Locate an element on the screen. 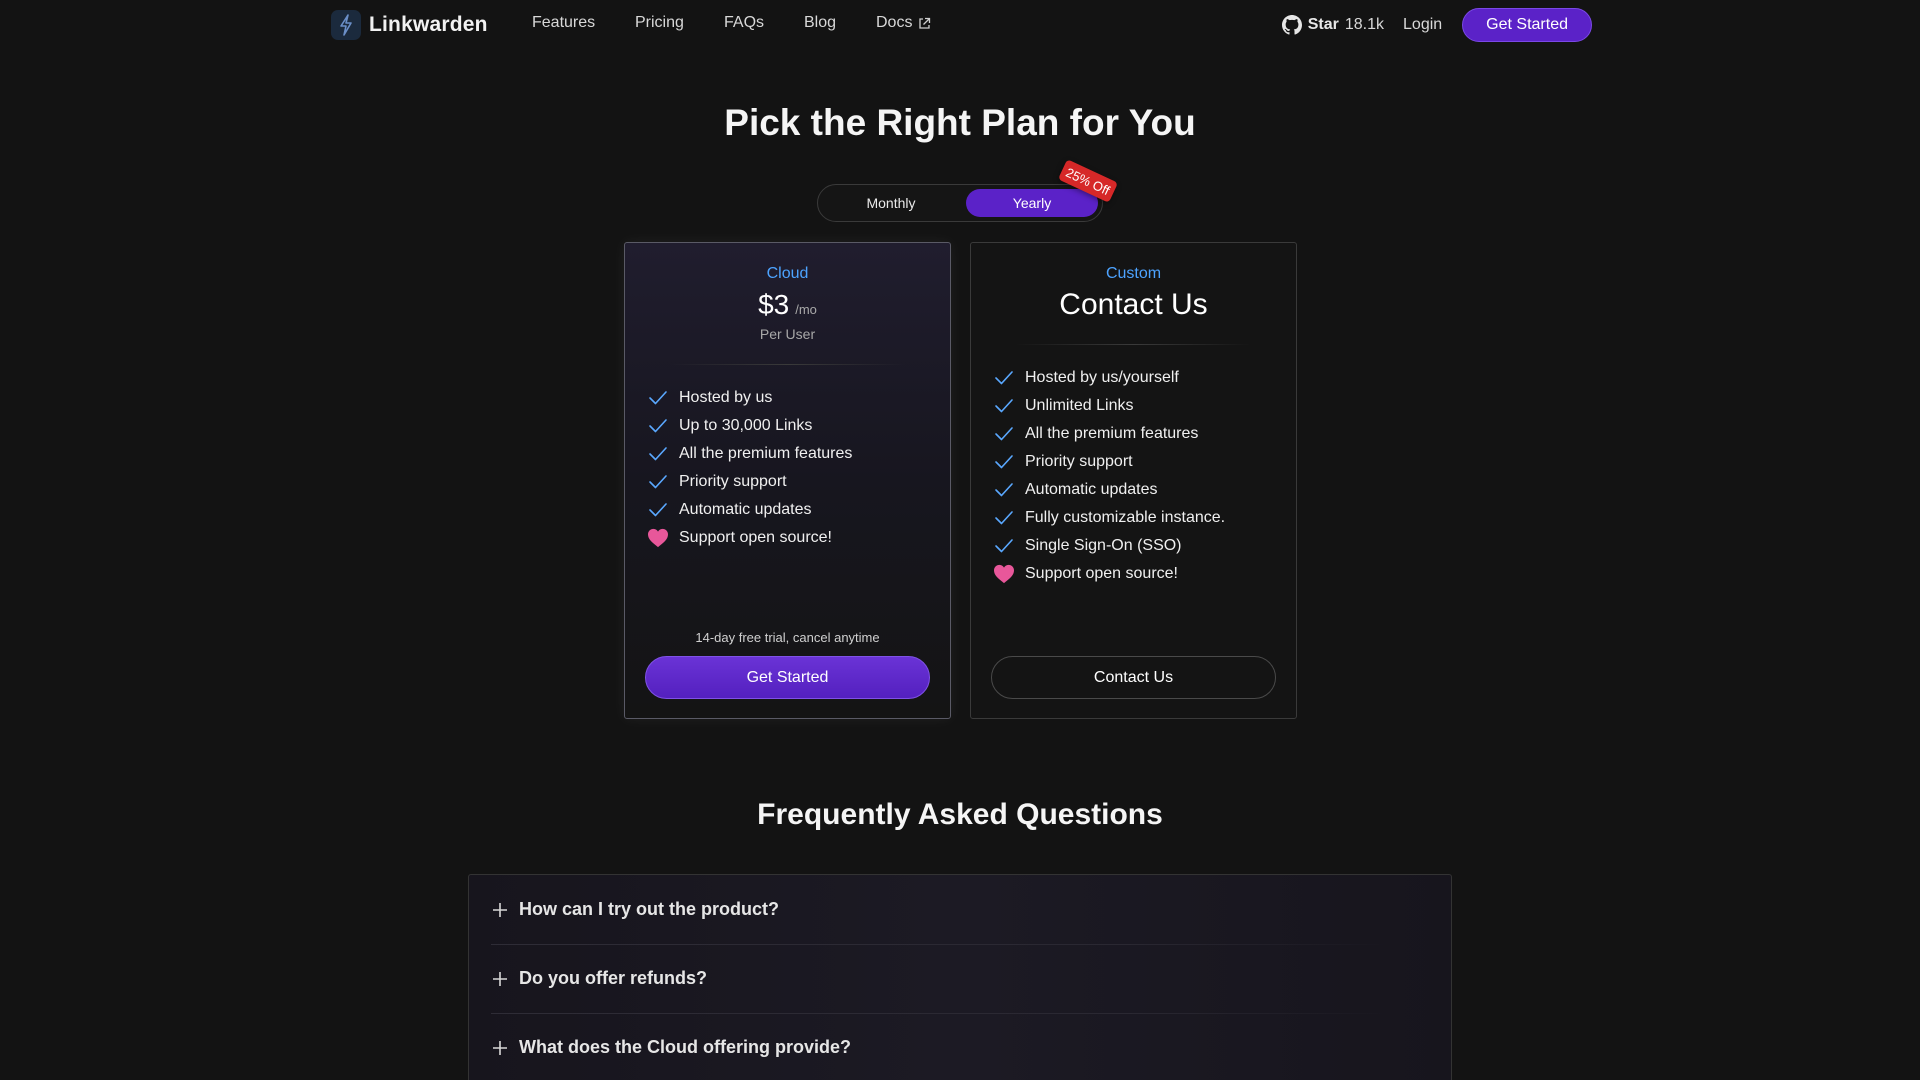  login-link: Login is located at coordinates (1422, 25).